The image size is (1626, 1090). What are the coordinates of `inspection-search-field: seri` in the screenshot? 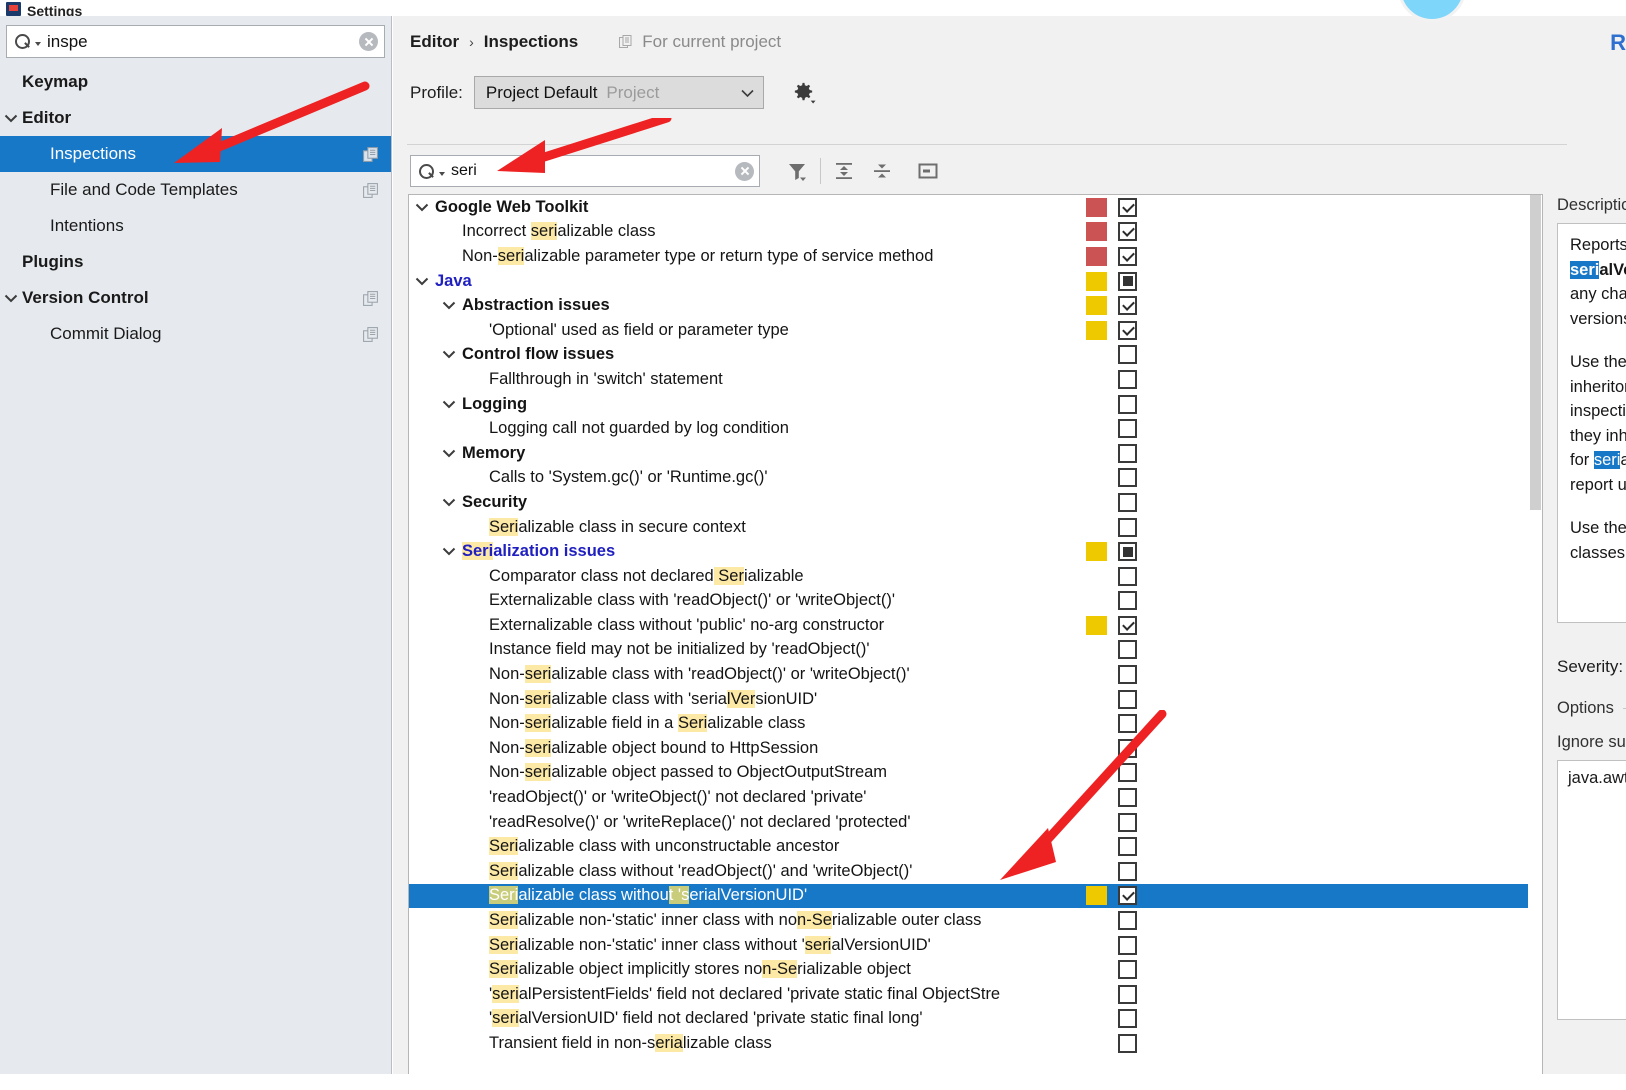 It's located at (585, 171).